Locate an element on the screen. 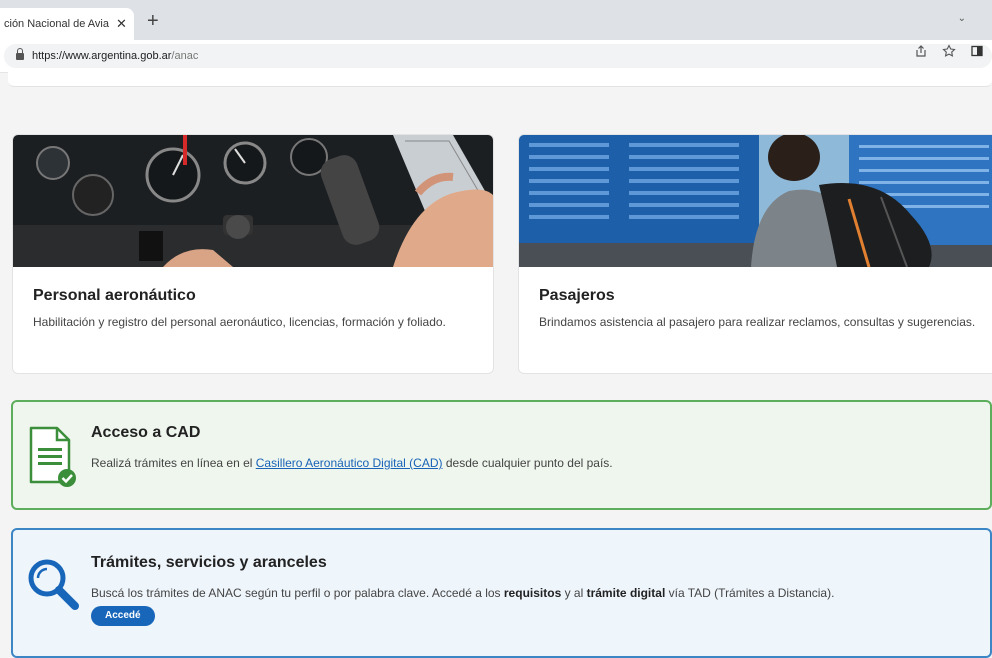 The height and width of the screenshot is (658, 992). star-icon is located at coordinates (949, 51).